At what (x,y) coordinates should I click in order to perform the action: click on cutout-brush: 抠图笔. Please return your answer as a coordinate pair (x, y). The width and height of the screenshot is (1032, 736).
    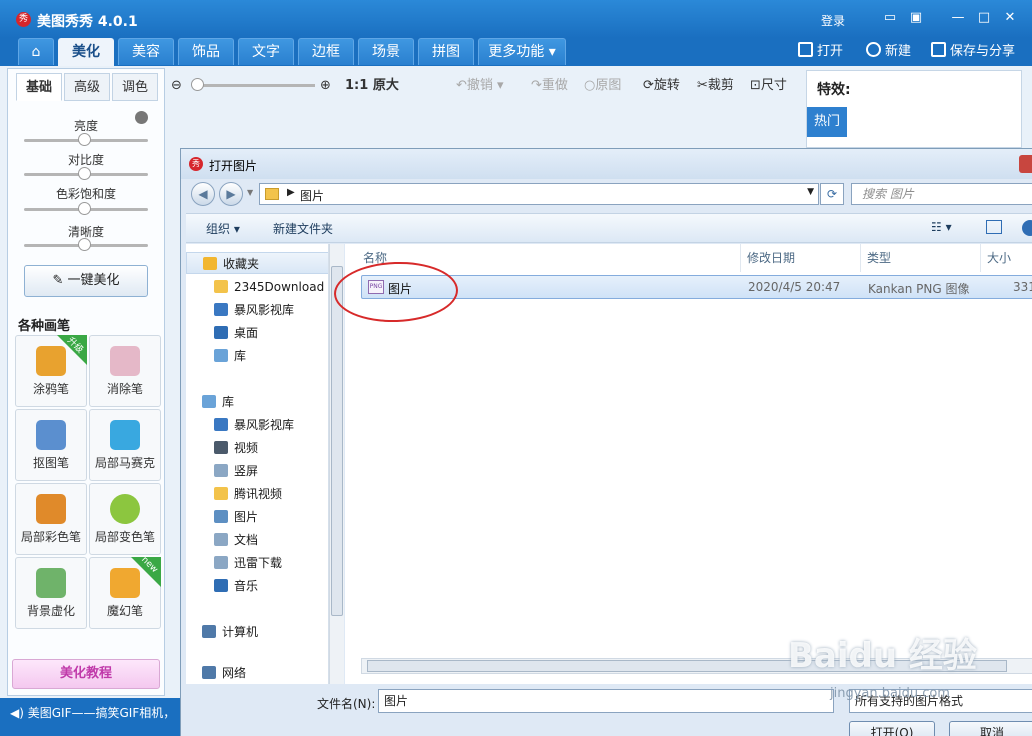
    Looking at the image, I should click on (51, 445).